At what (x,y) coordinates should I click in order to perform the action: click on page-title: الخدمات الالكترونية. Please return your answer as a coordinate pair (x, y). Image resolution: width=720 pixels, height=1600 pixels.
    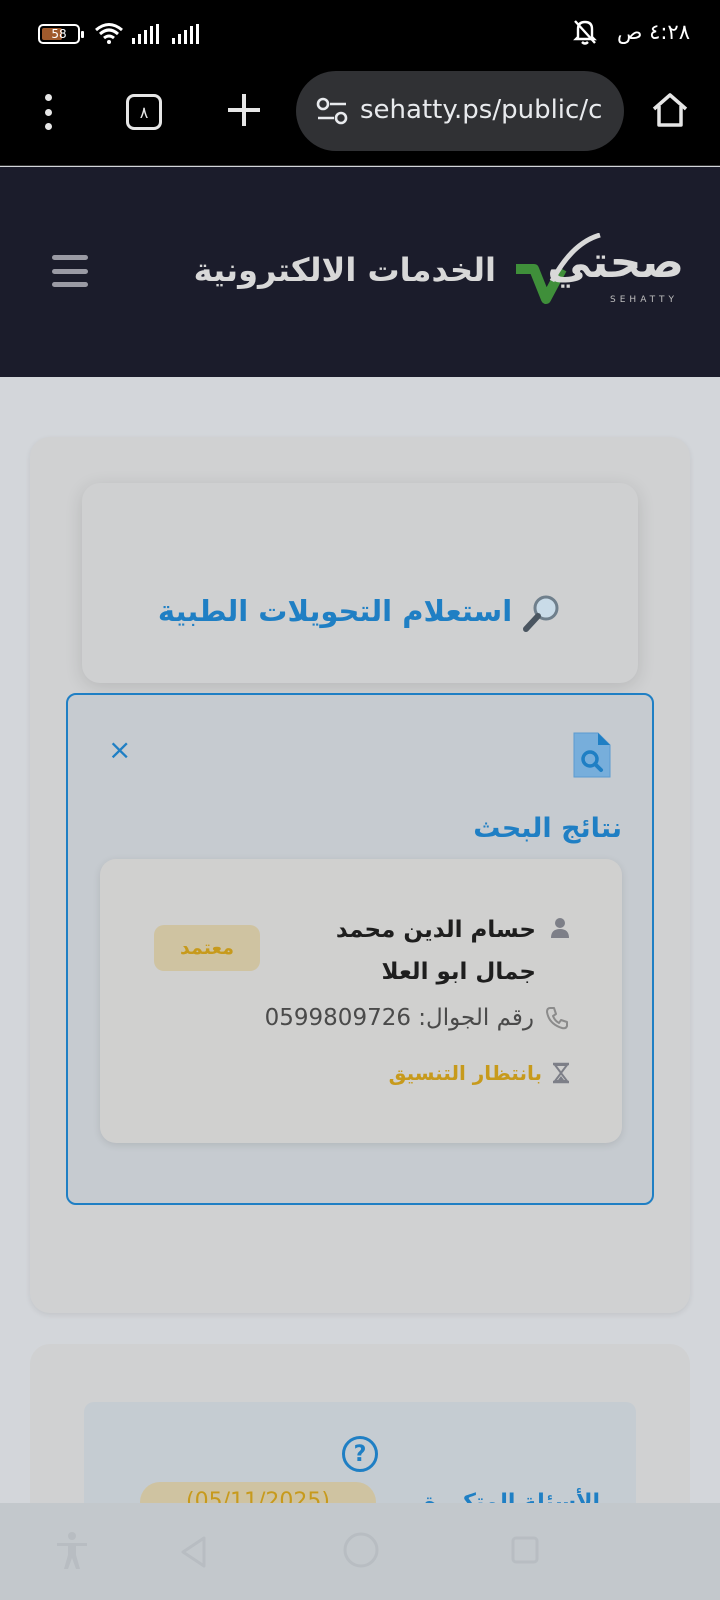
    Looking at the image, I should click on (344, 270).